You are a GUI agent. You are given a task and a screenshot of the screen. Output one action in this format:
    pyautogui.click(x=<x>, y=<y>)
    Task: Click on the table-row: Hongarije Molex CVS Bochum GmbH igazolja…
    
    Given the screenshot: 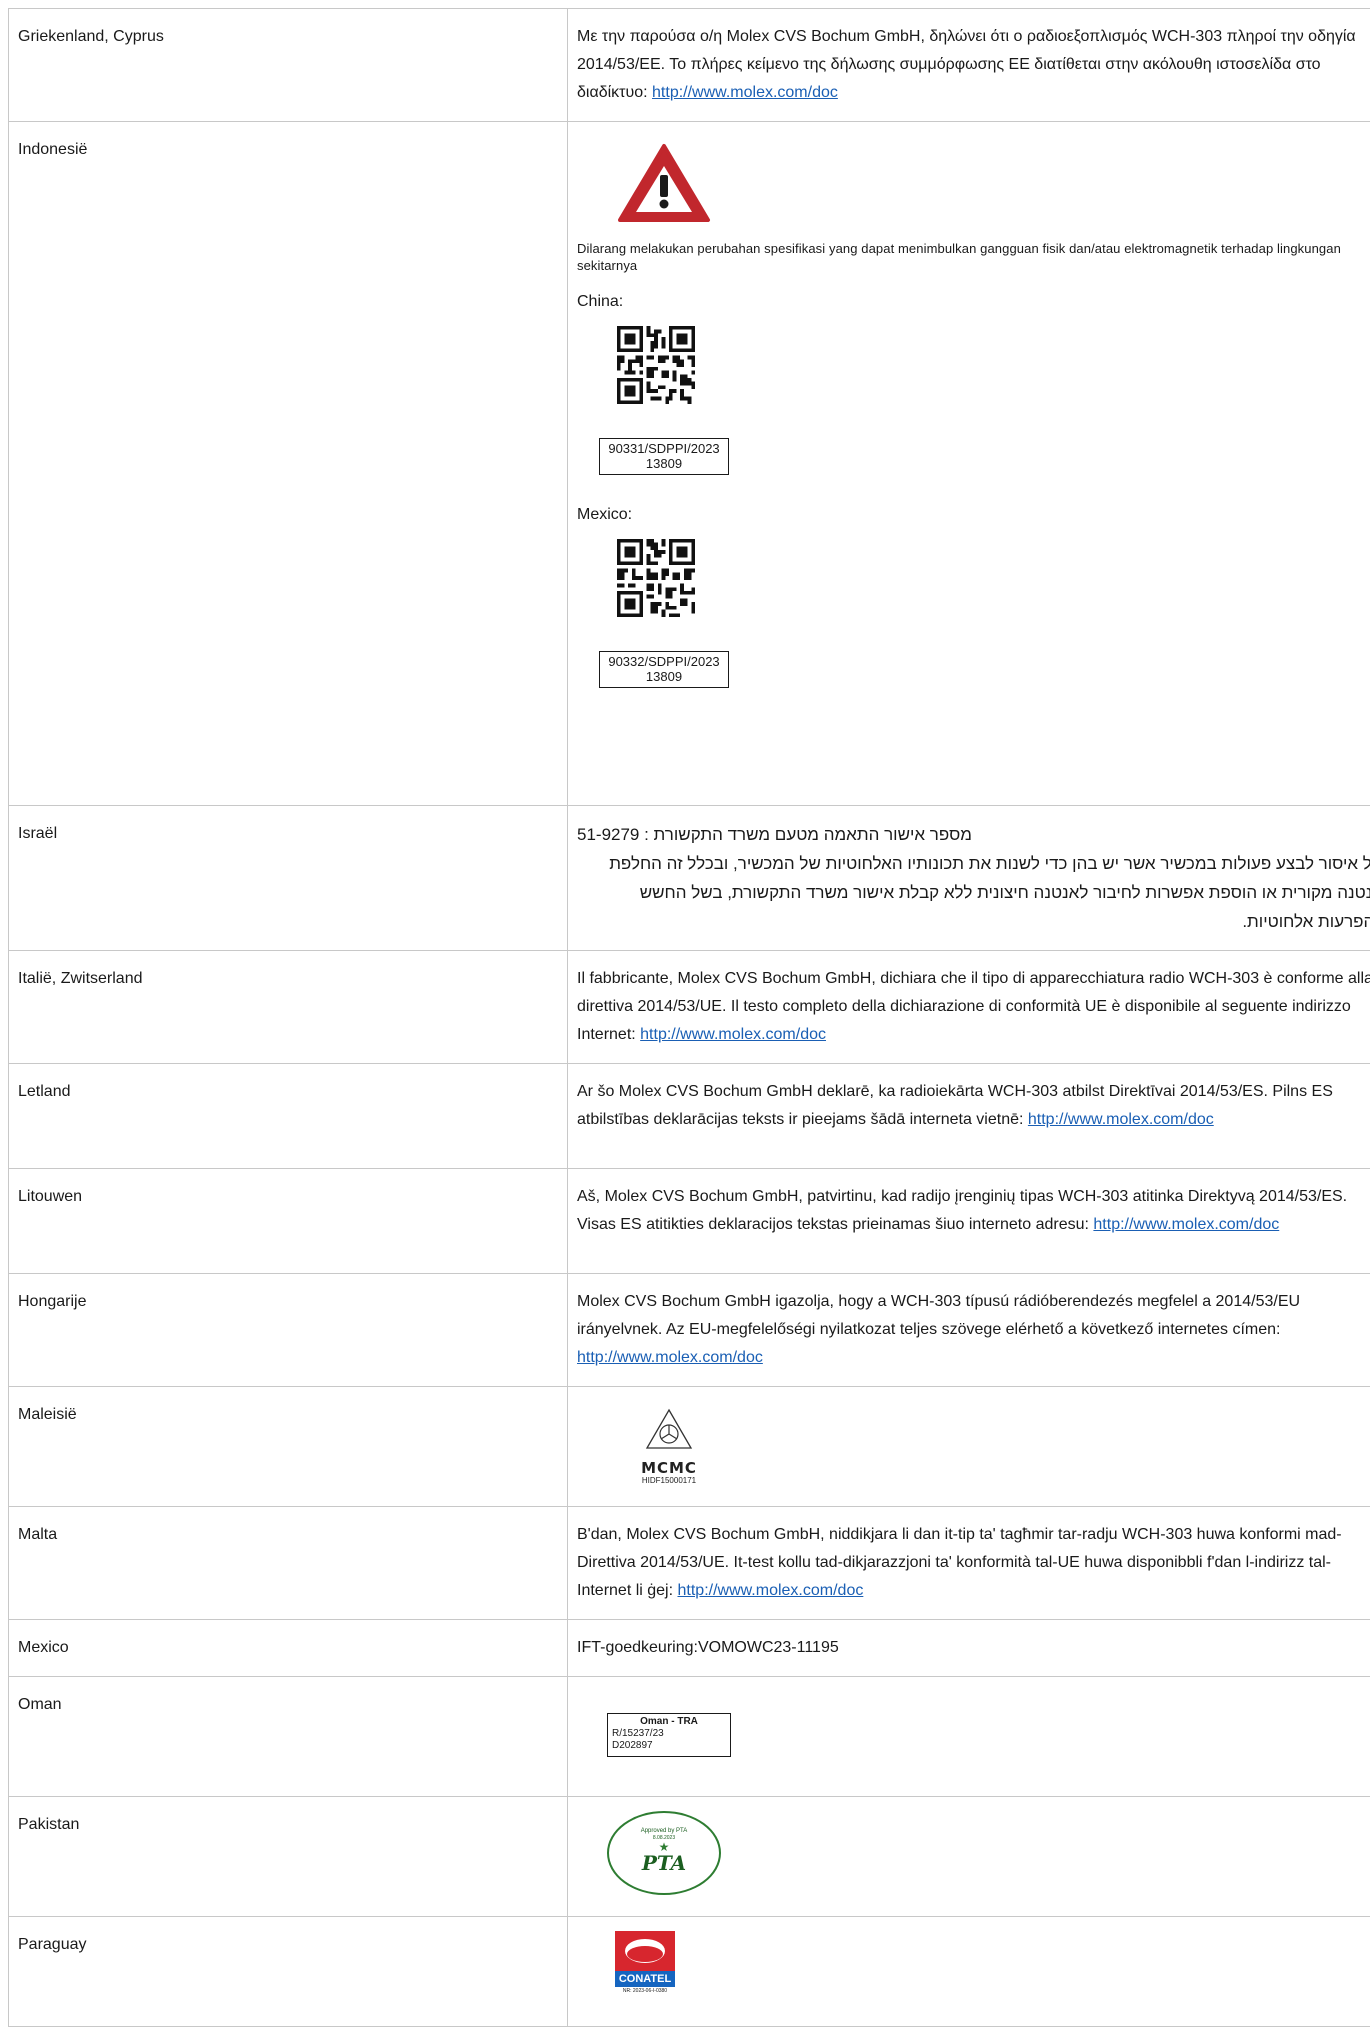 What is the action you would take?
    pyautogui.click(x=689, y=1330)
    